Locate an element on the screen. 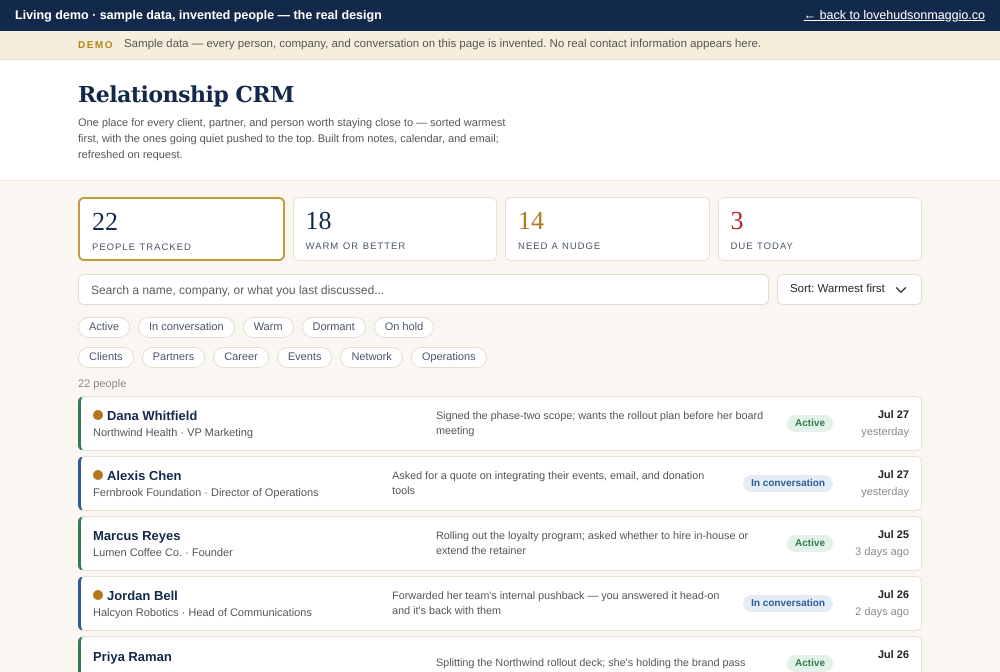  person-row: Priya Raman Splitting the Northwind rollout deck; she's holding the brand pass Active Jul 26 is located at coordinates (500, 654).